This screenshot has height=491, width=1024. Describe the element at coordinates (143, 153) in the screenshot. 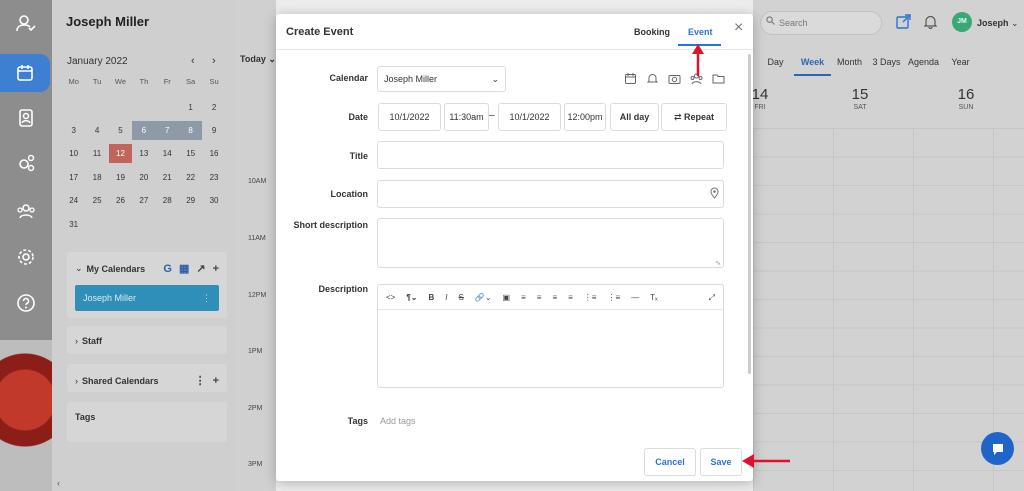

I see `calendar-day: 13` at that location.